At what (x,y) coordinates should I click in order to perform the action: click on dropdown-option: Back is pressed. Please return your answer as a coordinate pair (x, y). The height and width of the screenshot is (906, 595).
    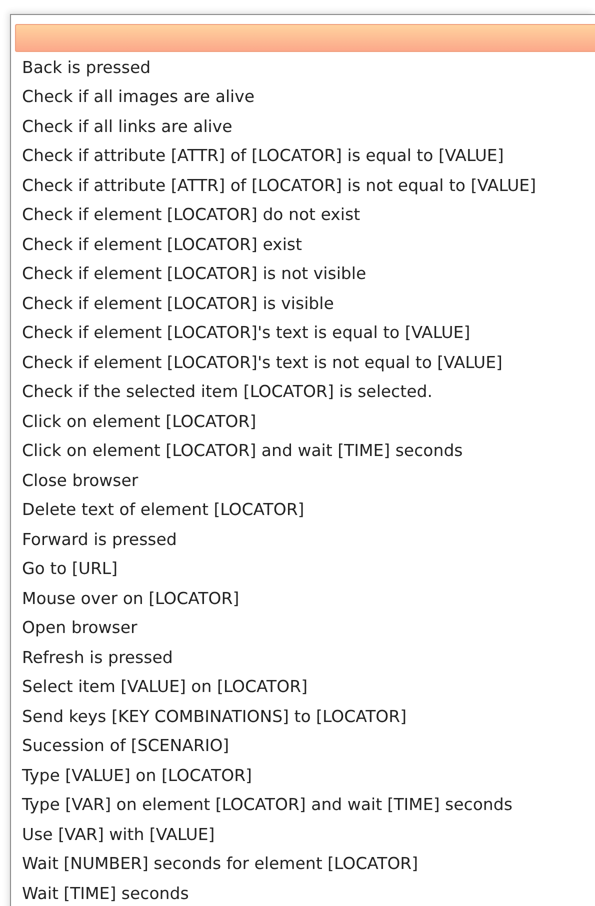
    Looking at the image, I should click on (305, 67).